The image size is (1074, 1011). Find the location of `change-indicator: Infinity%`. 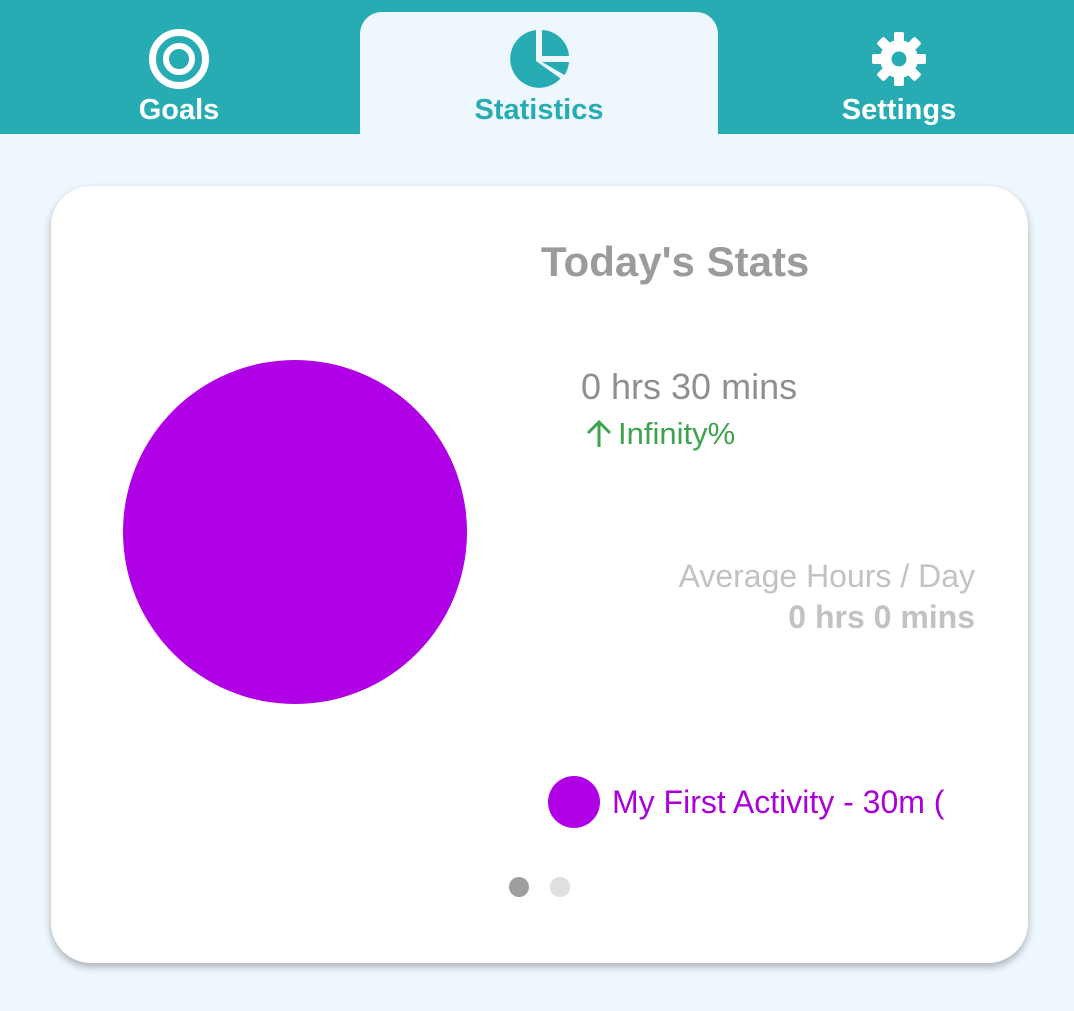

change-indicator: Infinity% is located at coordinates (659, 434).